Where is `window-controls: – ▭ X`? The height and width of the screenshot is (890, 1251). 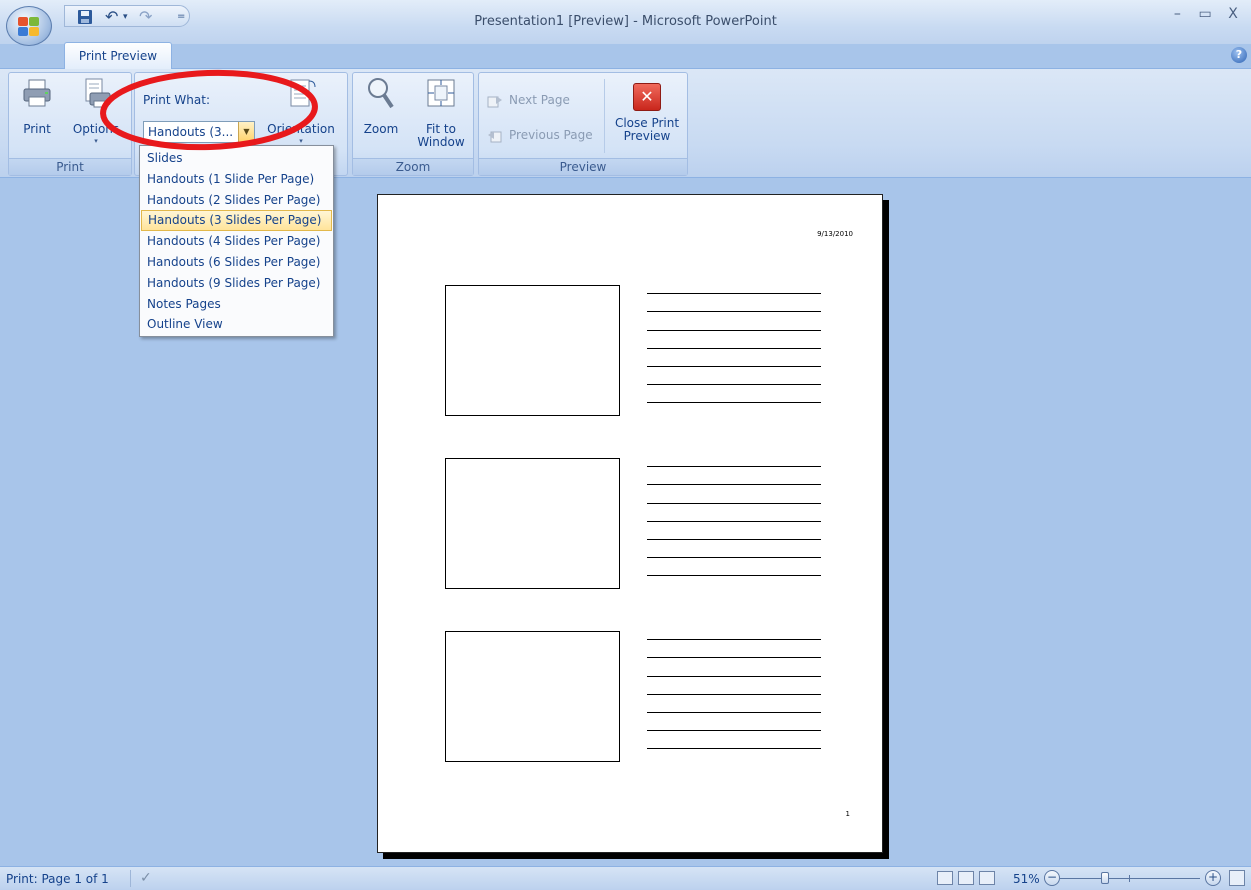
window-controls: – ▭ X is located at coordinates (1205, 14).